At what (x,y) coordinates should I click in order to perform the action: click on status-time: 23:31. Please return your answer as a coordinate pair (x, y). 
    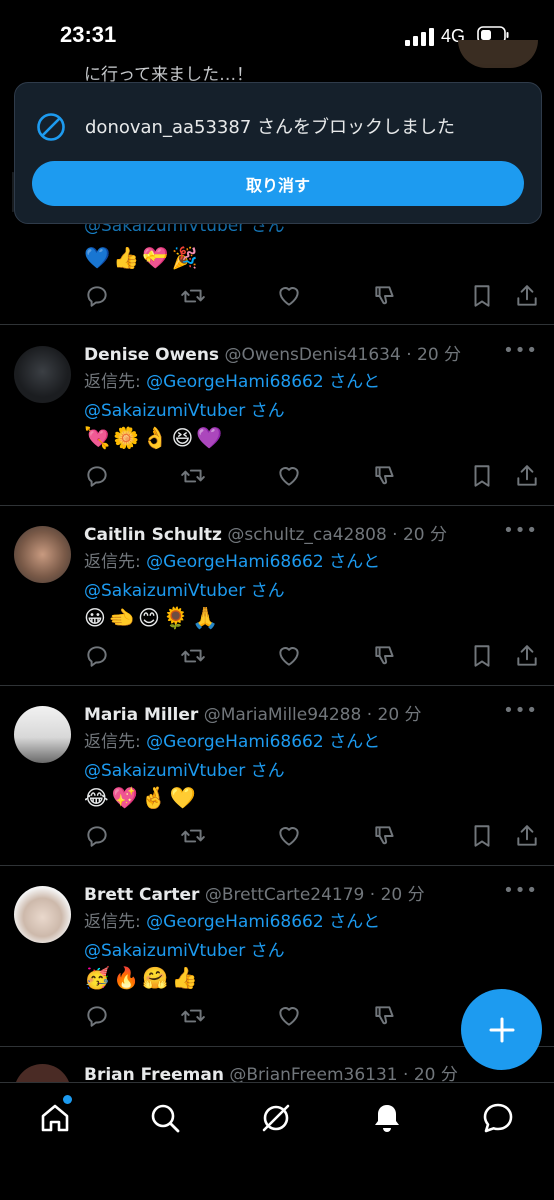
    Looking at the image, I should click on (88, 34).